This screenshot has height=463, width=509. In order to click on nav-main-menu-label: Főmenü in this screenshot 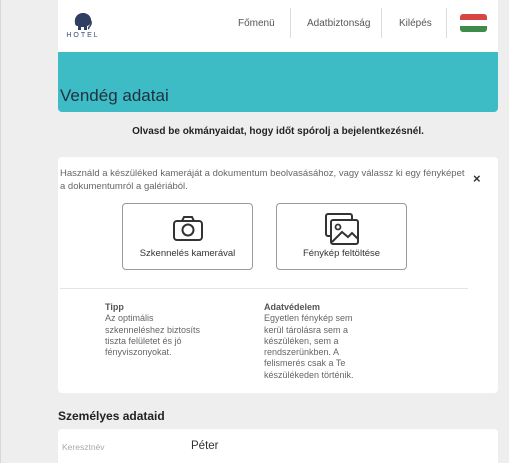, I will do `click(256, 23)`.